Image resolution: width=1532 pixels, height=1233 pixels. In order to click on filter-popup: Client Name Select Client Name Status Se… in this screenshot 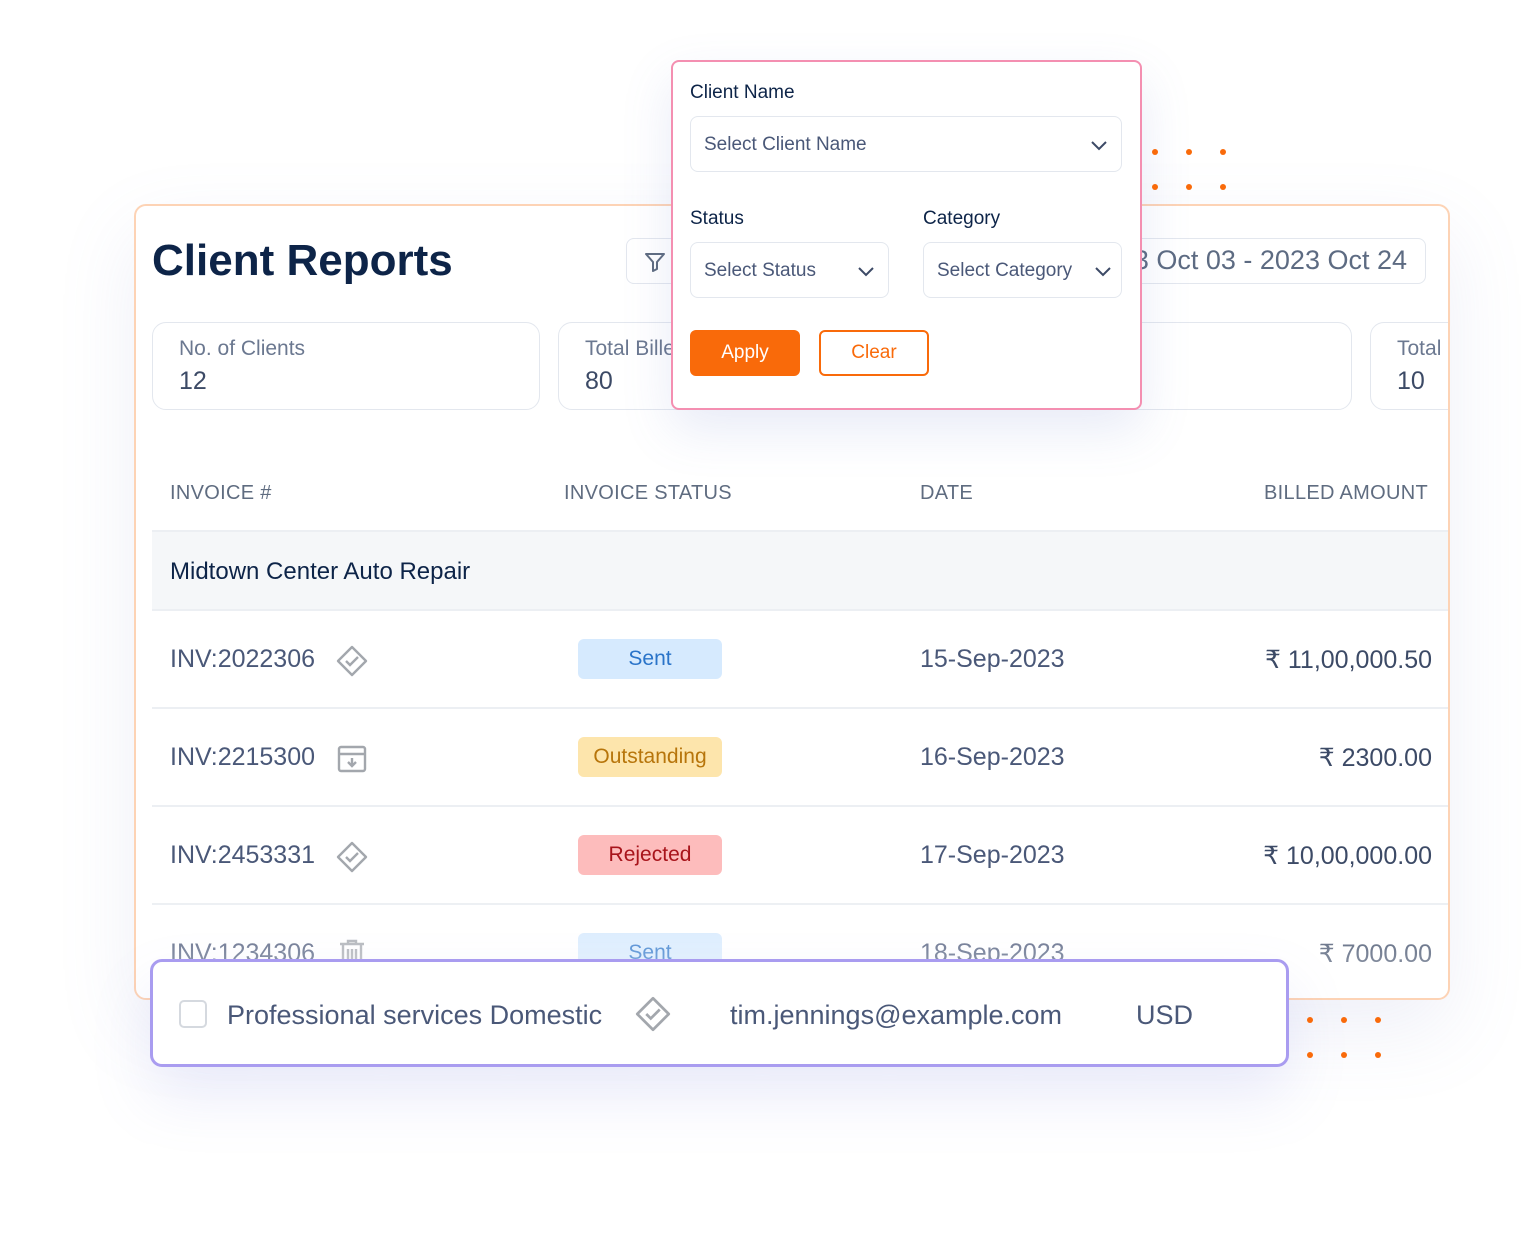, I will do `click(906, 235)`.